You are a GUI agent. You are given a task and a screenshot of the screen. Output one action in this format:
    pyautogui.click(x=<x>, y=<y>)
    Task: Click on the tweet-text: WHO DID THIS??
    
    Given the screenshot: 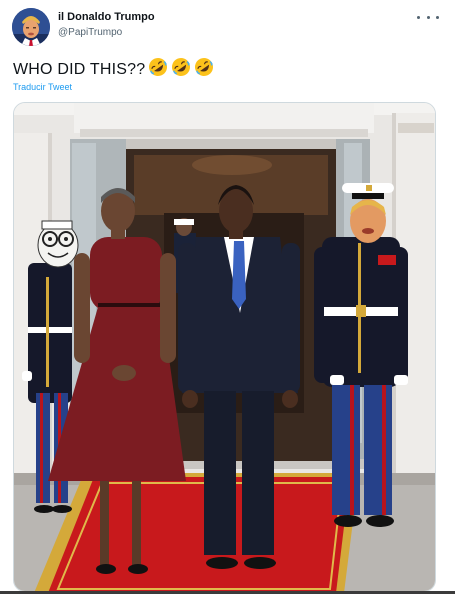 What is the action you would take?
    pyautogui.click(x=113, y=68)
    